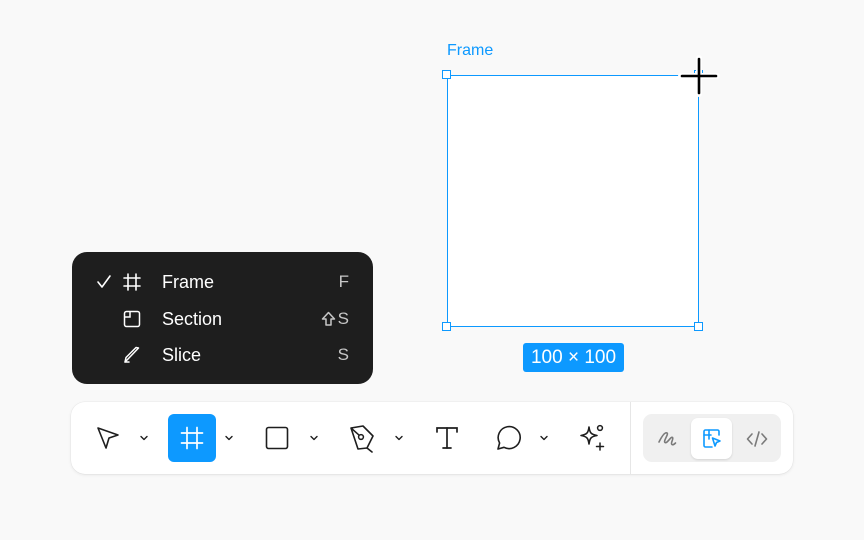  I want to click on text-icon, so click(447, 438).